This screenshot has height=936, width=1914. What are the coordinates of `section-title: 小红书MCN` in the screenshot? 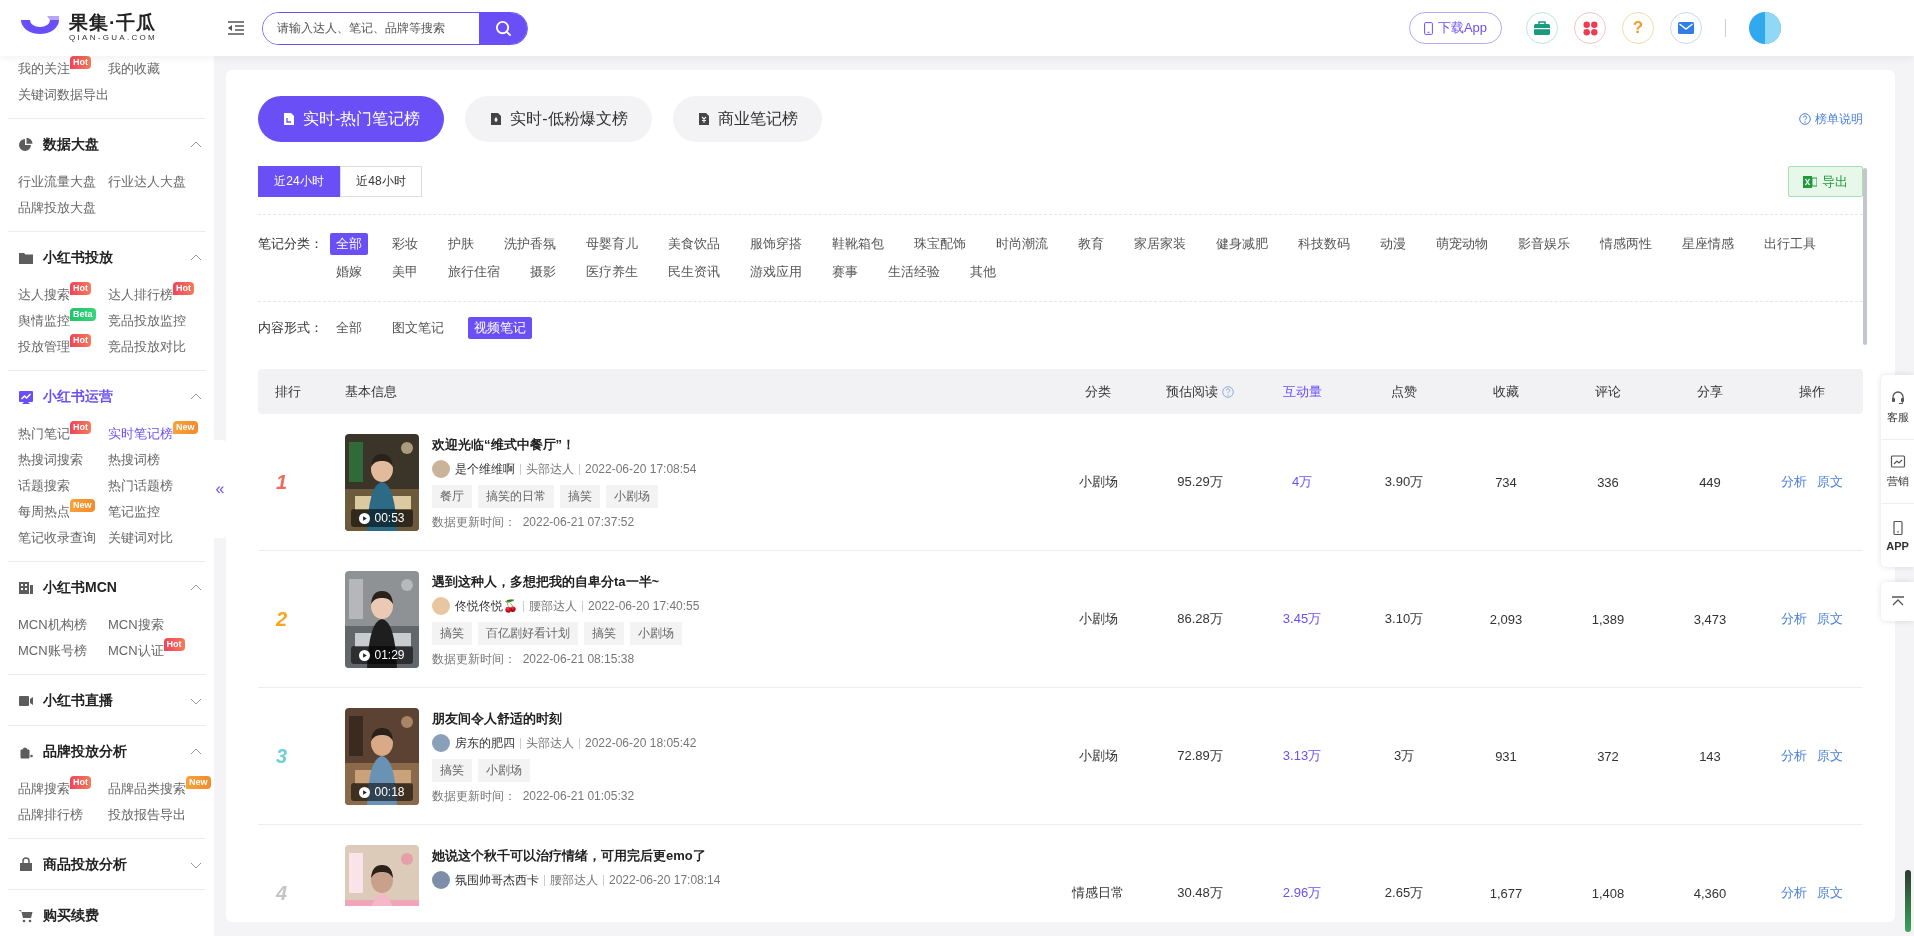 It's located at (80, 588).